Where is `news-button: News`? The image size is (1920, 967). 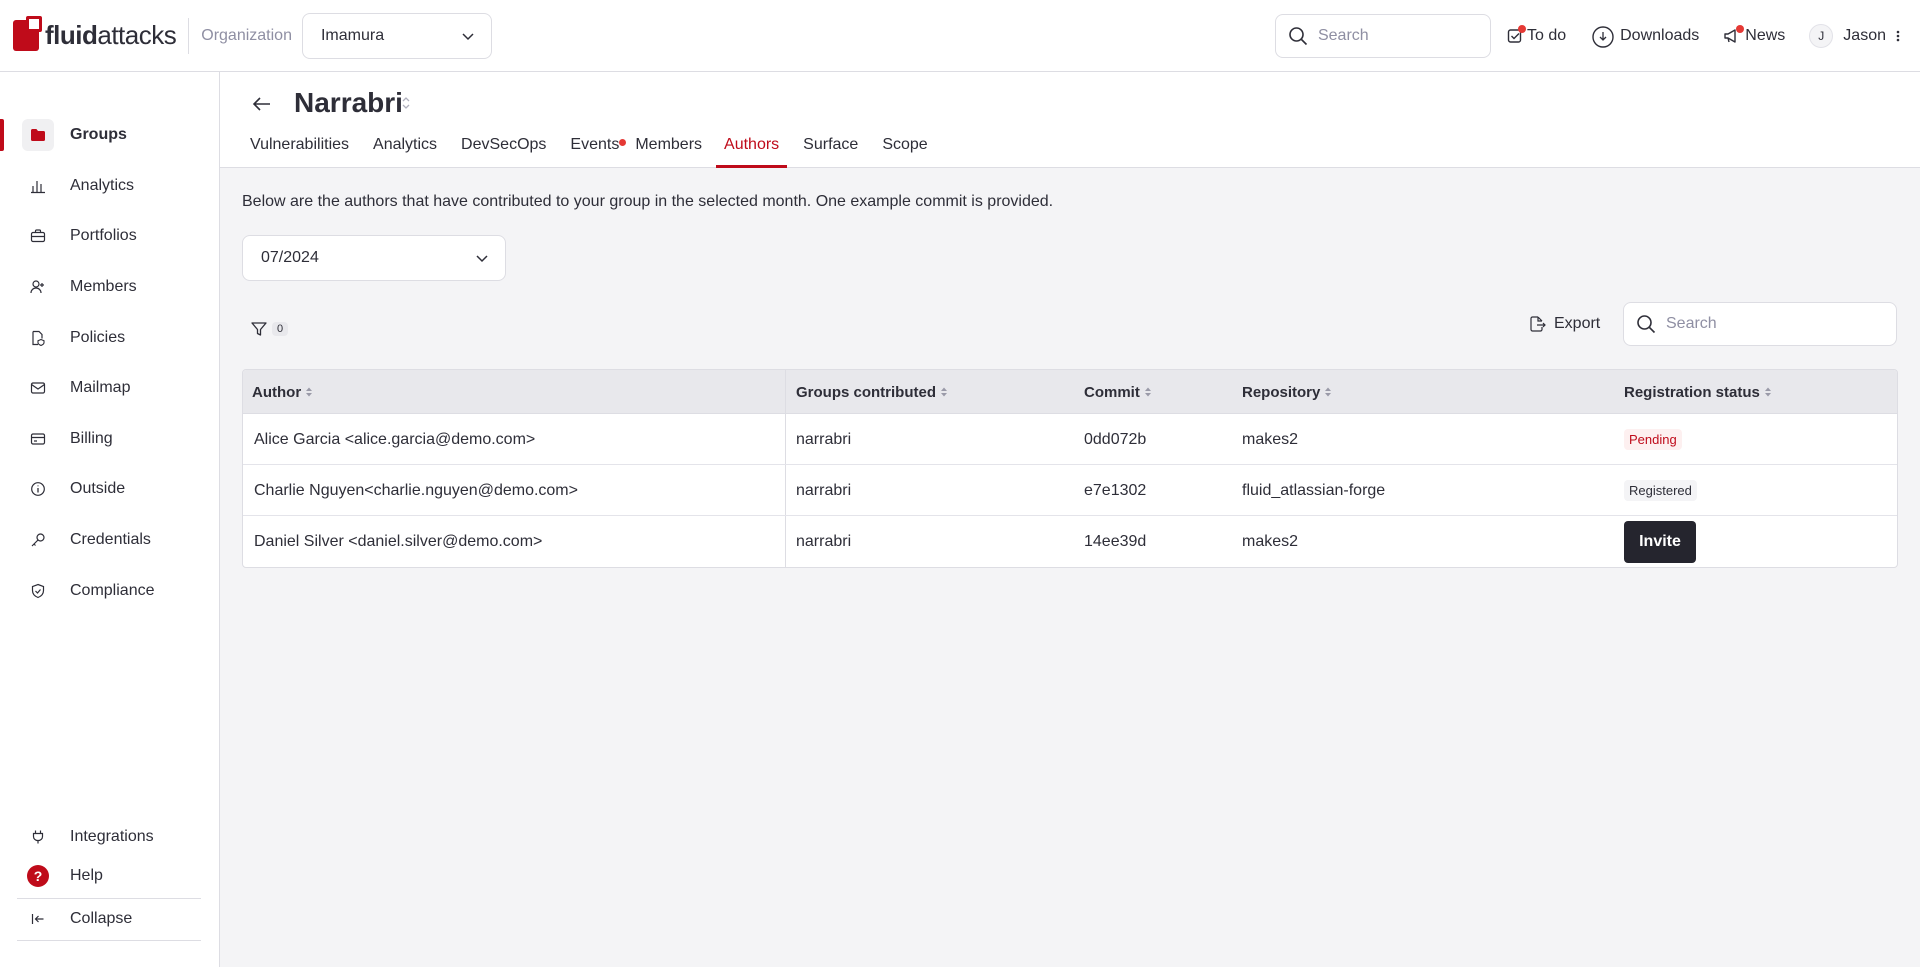
news-button: News is located at coordinates (1754, 35).